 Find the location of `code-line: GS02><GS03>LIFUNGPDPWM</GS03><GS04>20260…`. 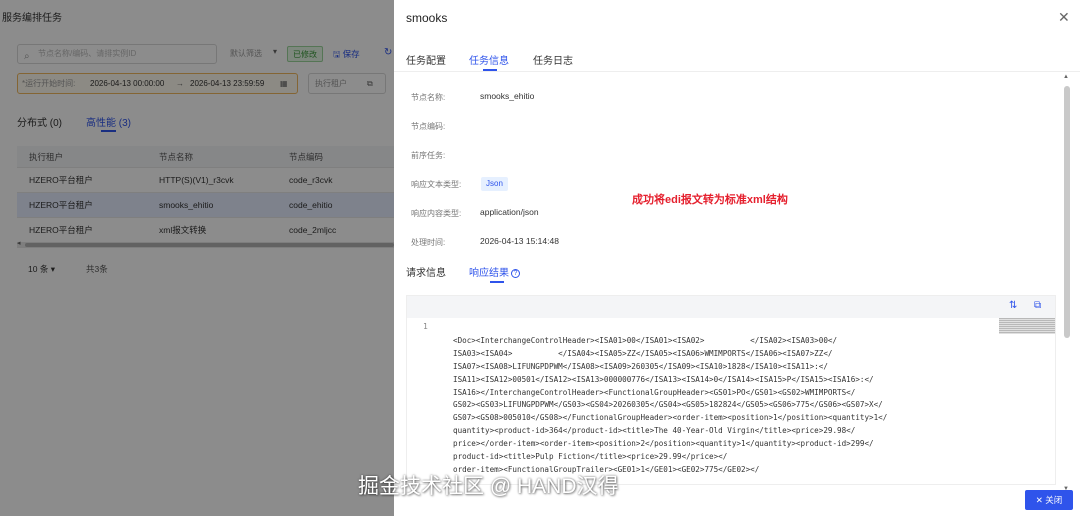

code-line: GS02><GS03>LIFUNGPDPWM</GS03><GS04>20260… is located at coordinates (668, 405).